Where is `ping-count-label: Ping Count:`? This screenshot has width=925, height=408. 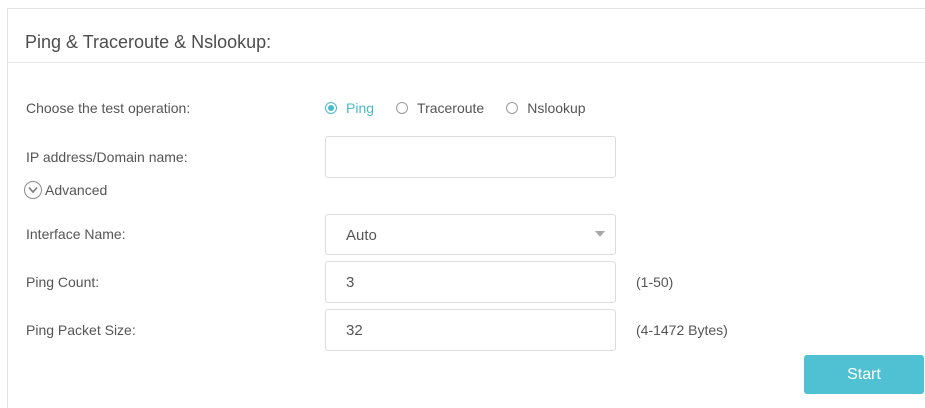 ping-count-label: Ping Count: is located at coordinates (63, 282).